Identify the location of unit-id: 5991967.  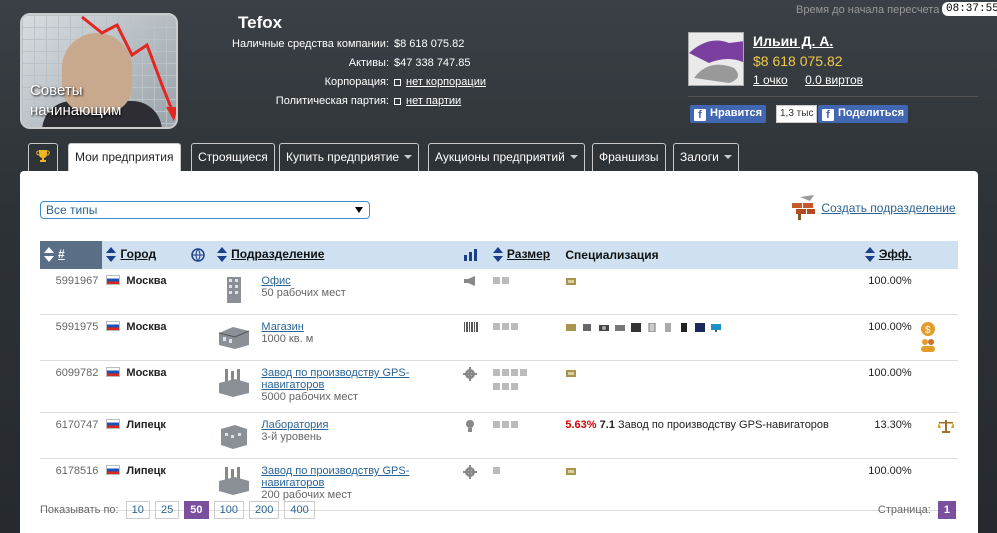
(71, 292).